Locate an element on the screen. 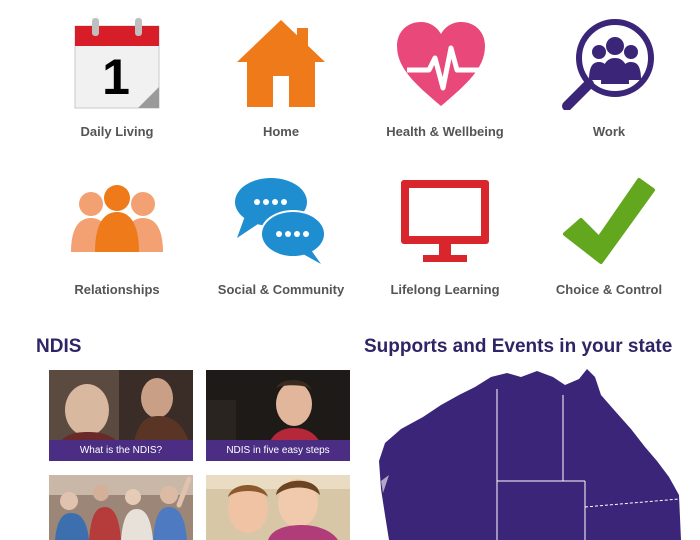 The image size is (700, 540). category-relationships: Relationships is located at coordinates (117, 237).